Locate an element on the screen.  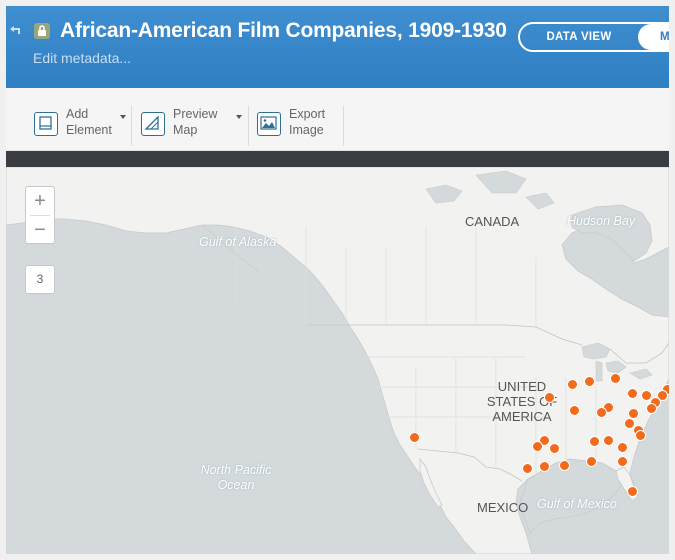
preview-map-button: Preview Map is located at coordinates (191, 125).